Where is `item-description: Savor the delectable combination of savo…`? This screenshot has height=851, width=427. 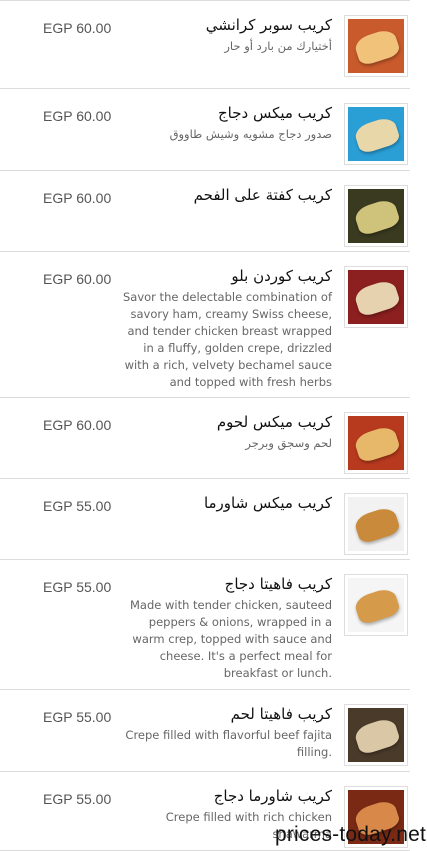 item-description: Savor the delectable combination of savo… is located at coordinates (227, 339).